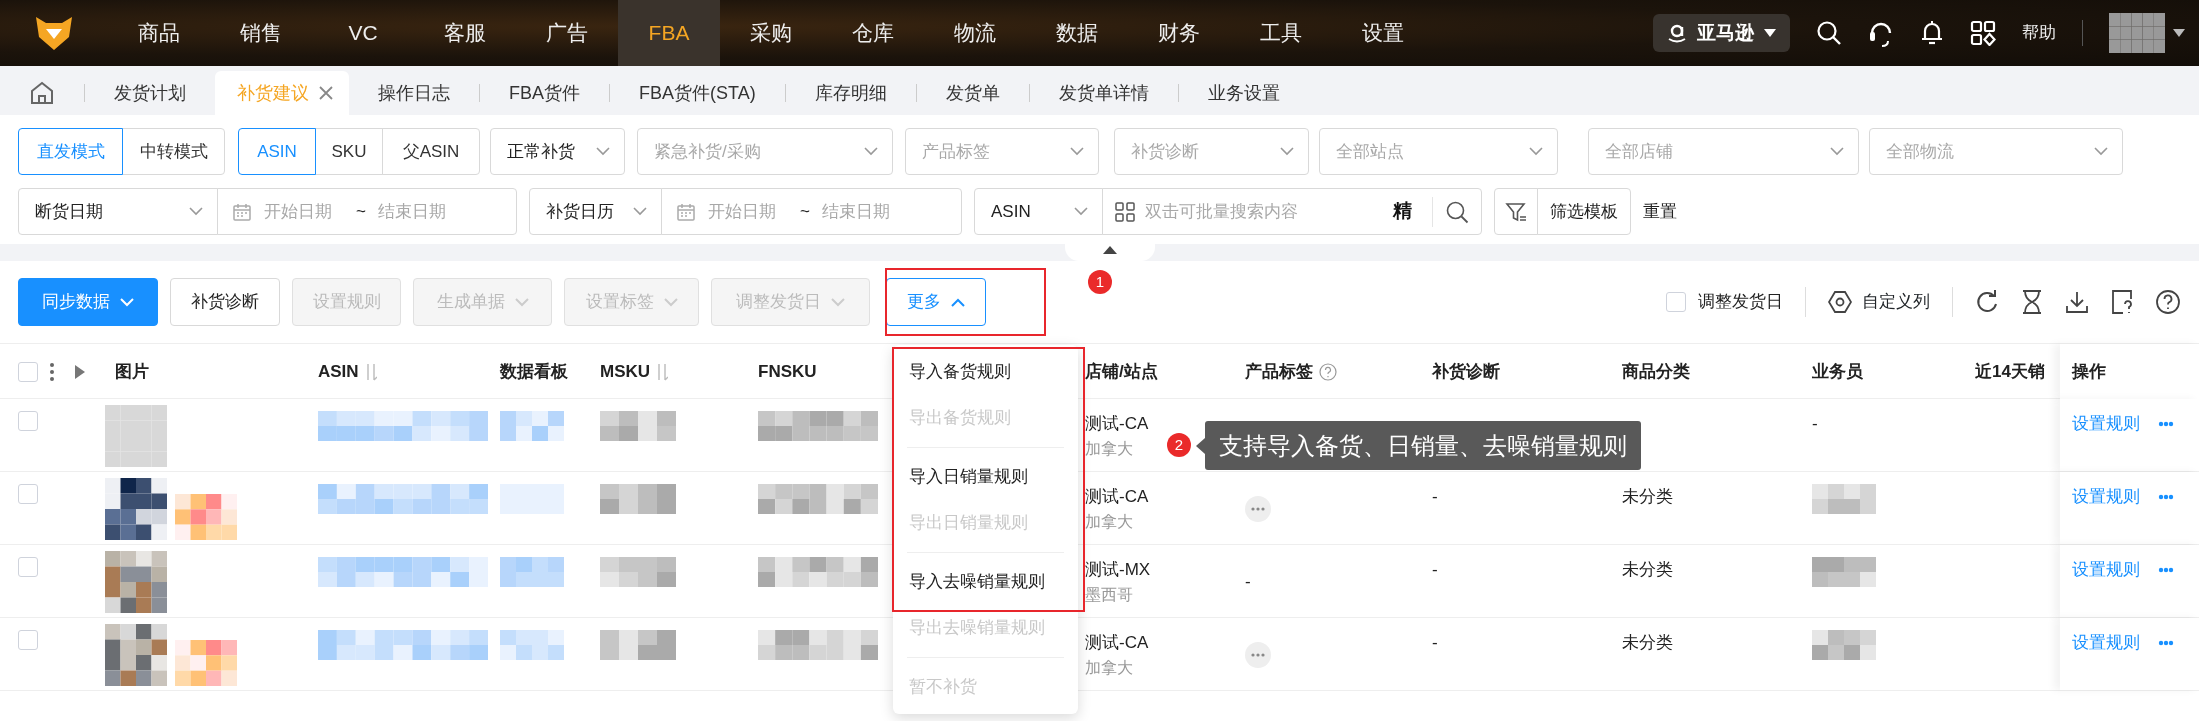 Image resolution: width=2199 pixels, height=721 pixels. What do you see at coordinates (349, 151) in the screenshot?
I see `segment-option: SKU` at bounding box center [349, 151].